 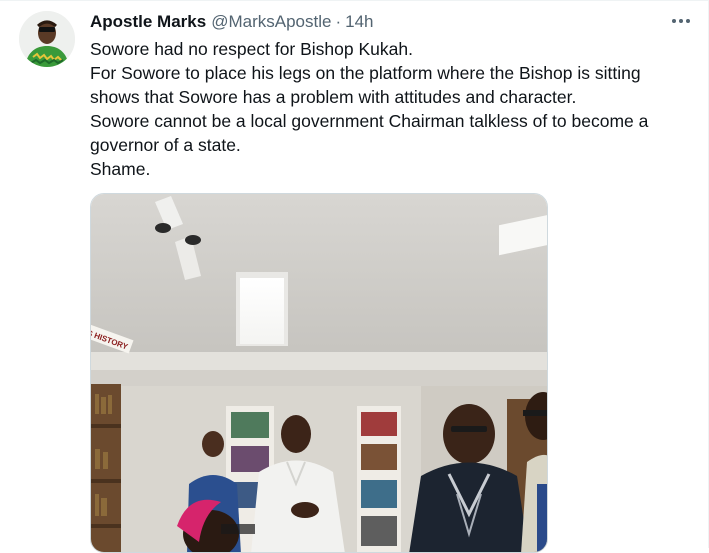 What do you see at coordinates (120, 169) in the screenshot?
I see `tweet-text-line: Shame.` at bounding box center [120, 169].